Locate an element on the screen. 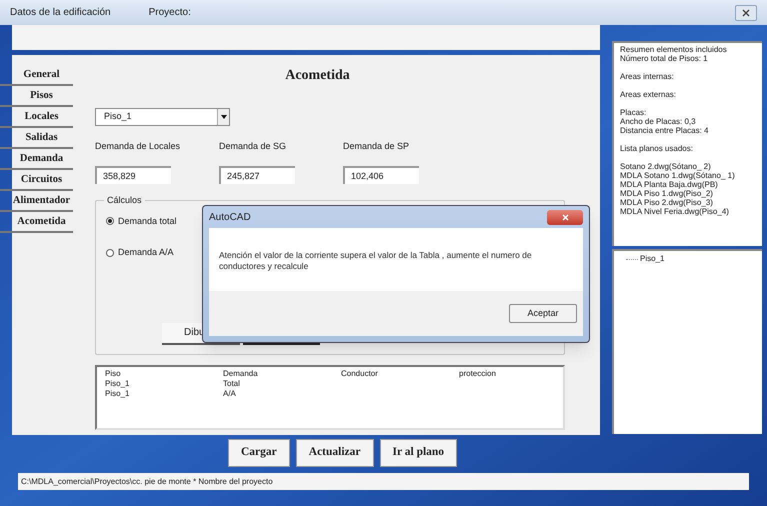 The height and width of the screenshot is (506, 767). sidebar-tab: Salidas is located at coordinates (36, 138).